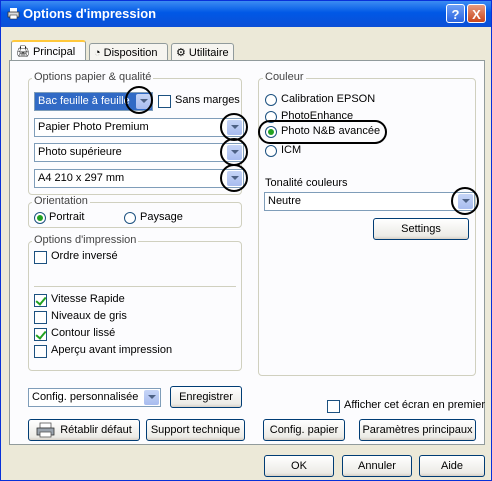  I want to click on printer-icon, so click(13, 14).